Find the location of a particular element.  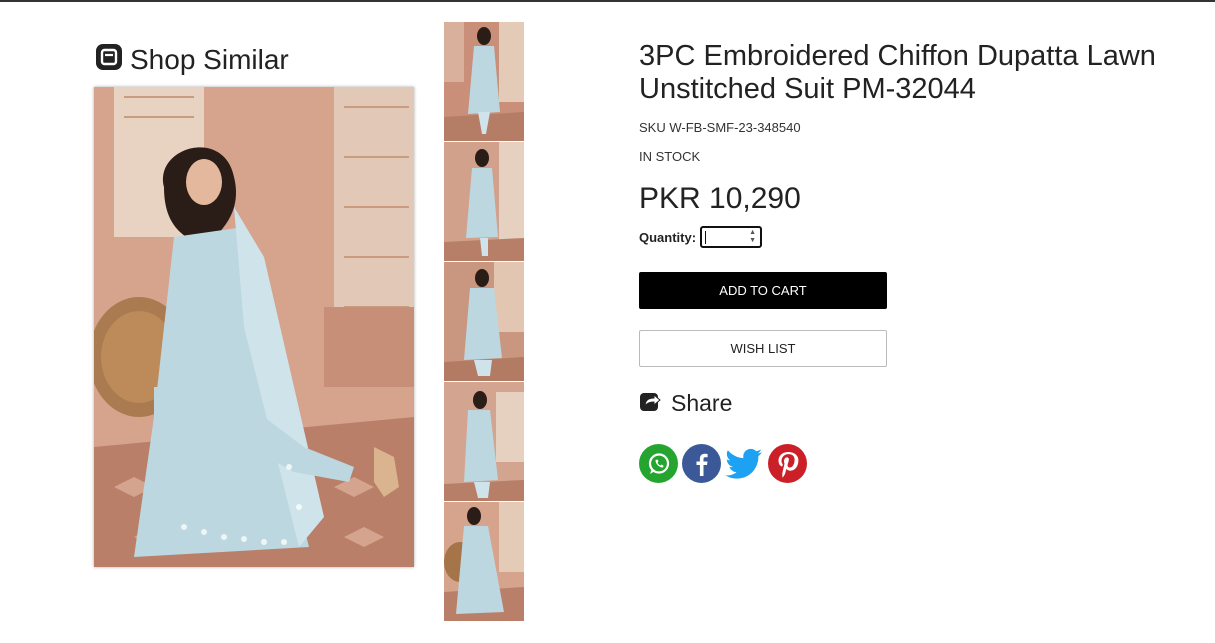

shop-similar-link: Shop Similar is located at coordinates (191, 59).